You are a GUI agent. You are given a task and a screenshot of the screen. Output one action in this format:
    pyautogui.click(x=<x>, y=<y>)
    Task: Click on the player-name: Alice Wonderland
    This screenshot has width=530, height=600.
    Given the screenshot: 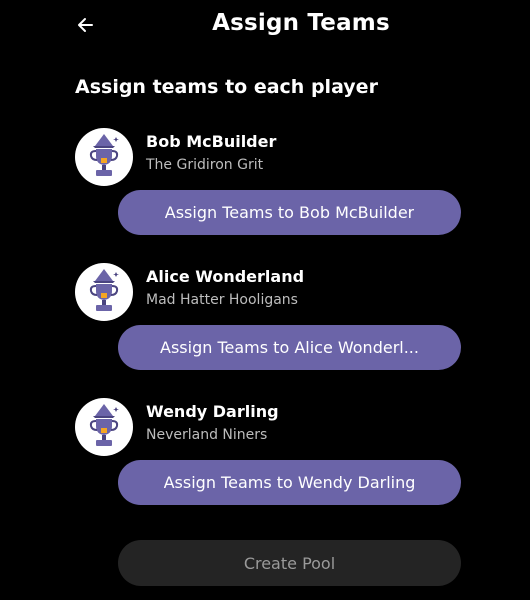 What is the action you would take?
    pyautogui.click(x=225, y=276)
    